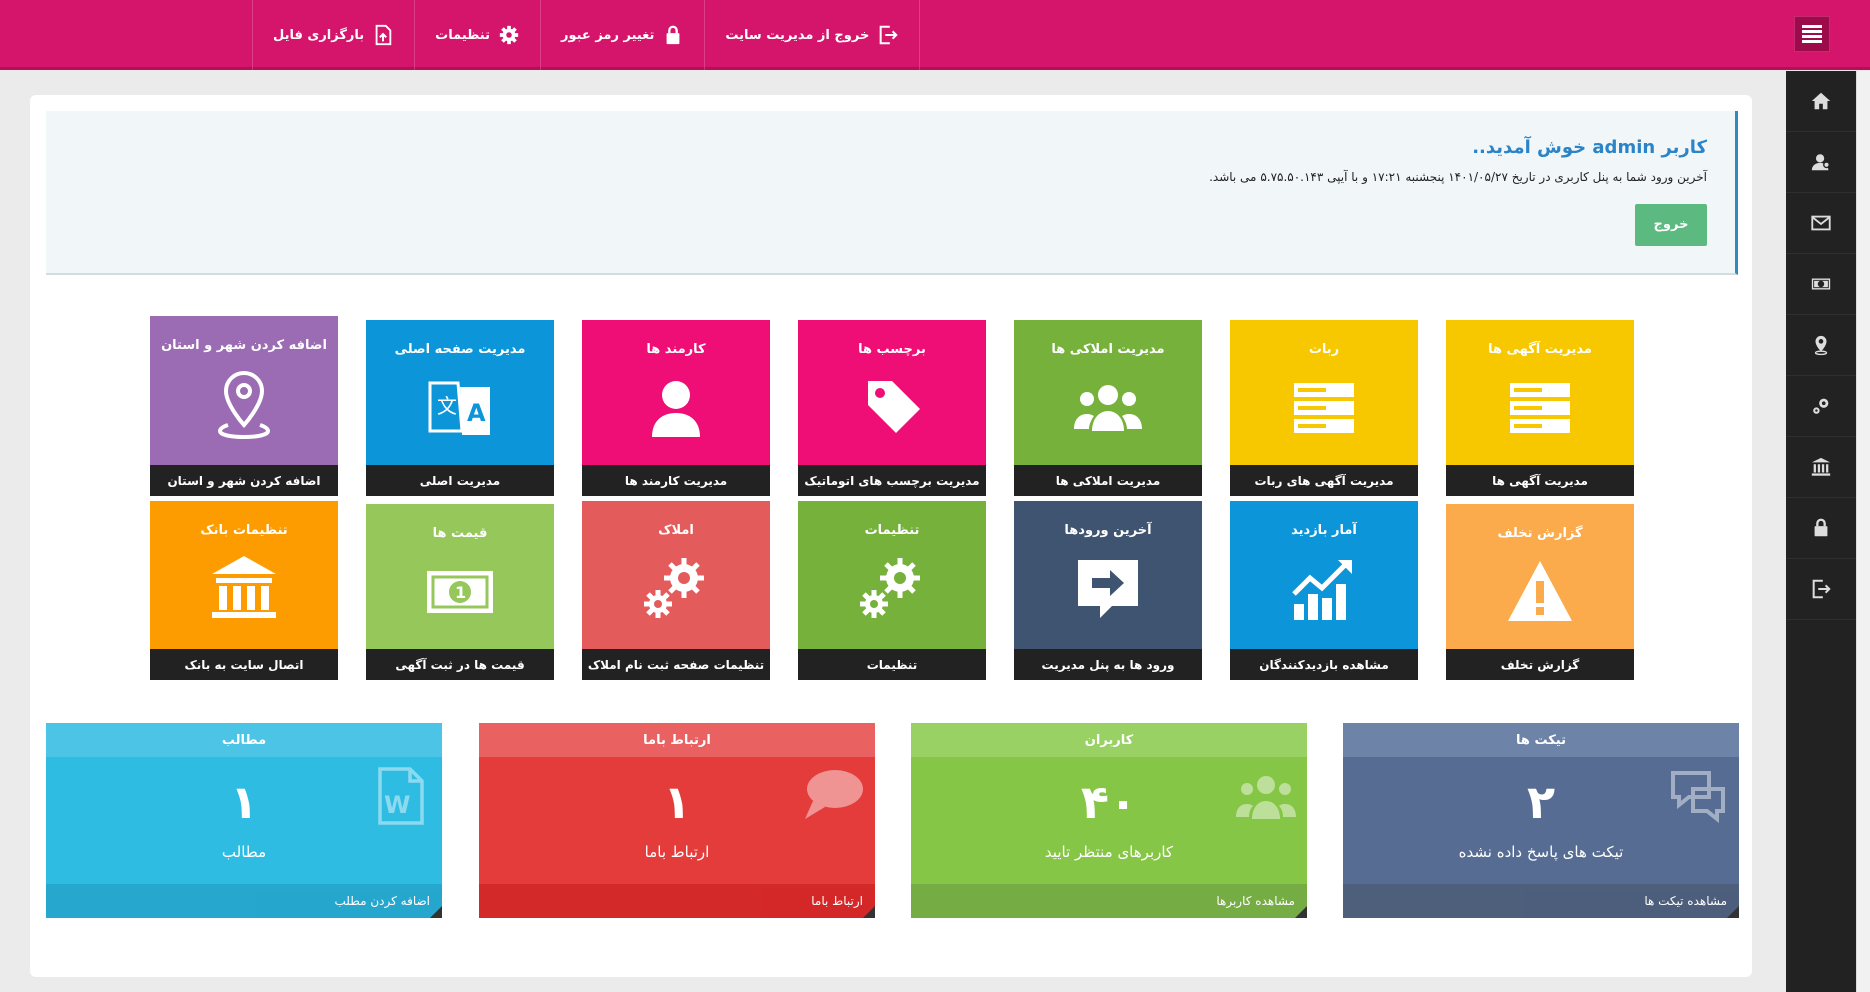 This screenshot has height=992, width=1870. I want to click on stat-label: کاربرهای منتظر تایید, so click(1109, 852).